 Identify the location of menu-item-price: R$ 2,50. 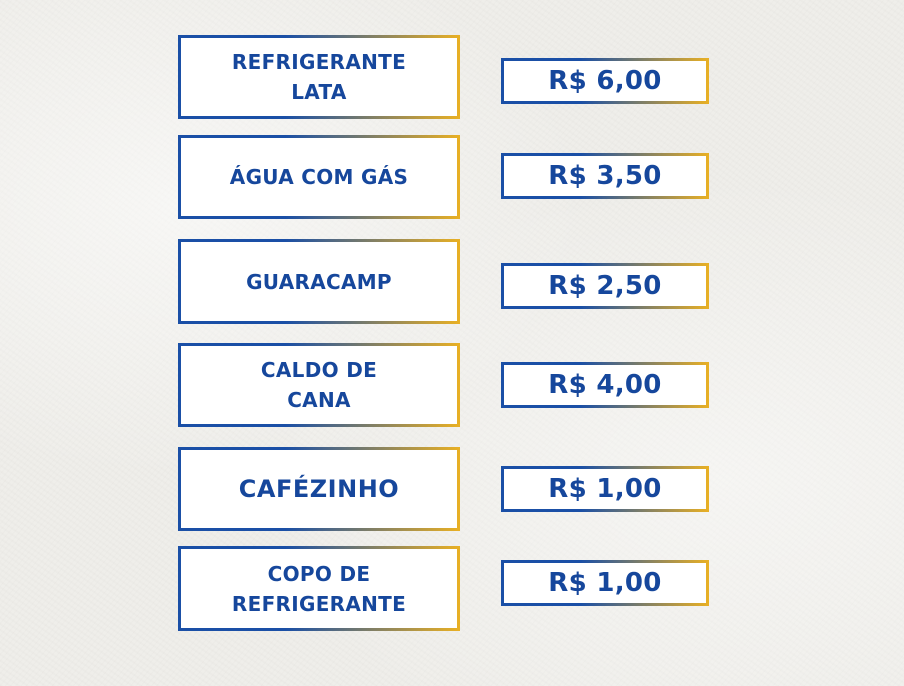
(605, 286).